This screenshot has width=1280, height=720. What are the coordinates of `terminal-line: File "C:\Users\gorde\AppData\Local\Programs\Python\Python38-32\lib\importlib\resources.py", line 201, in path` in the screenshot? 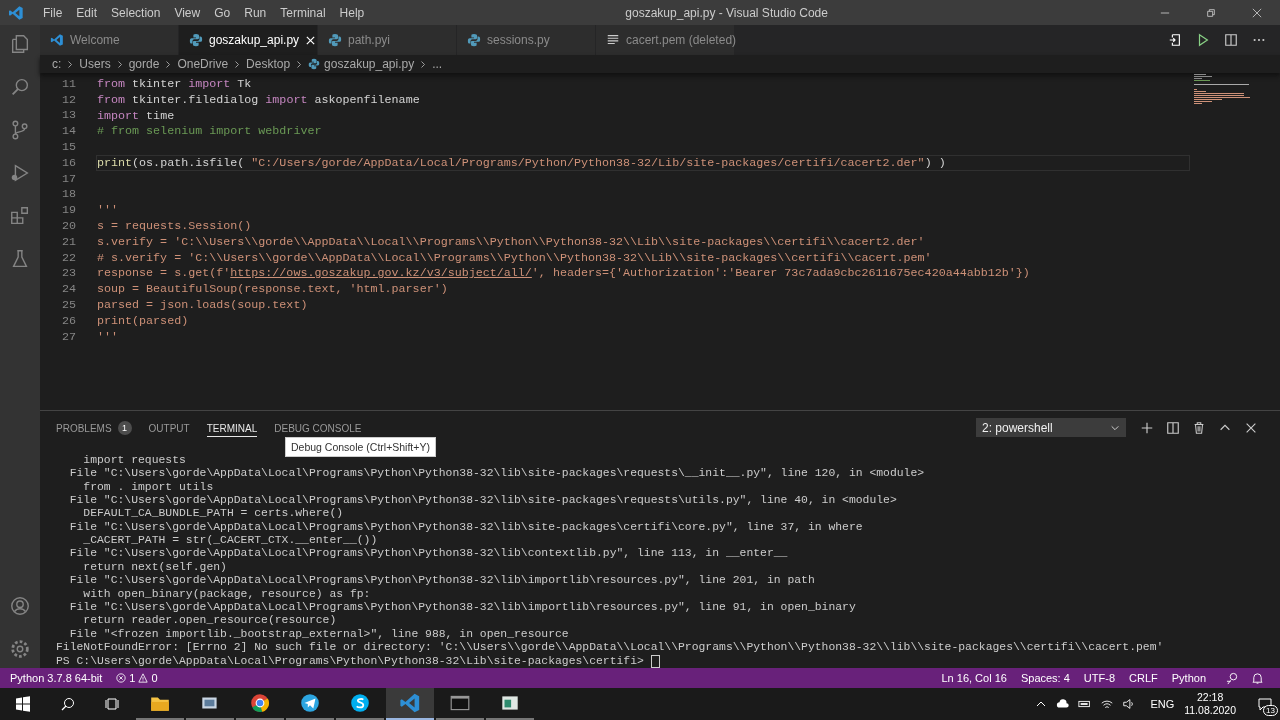 It's located at (442, 581).